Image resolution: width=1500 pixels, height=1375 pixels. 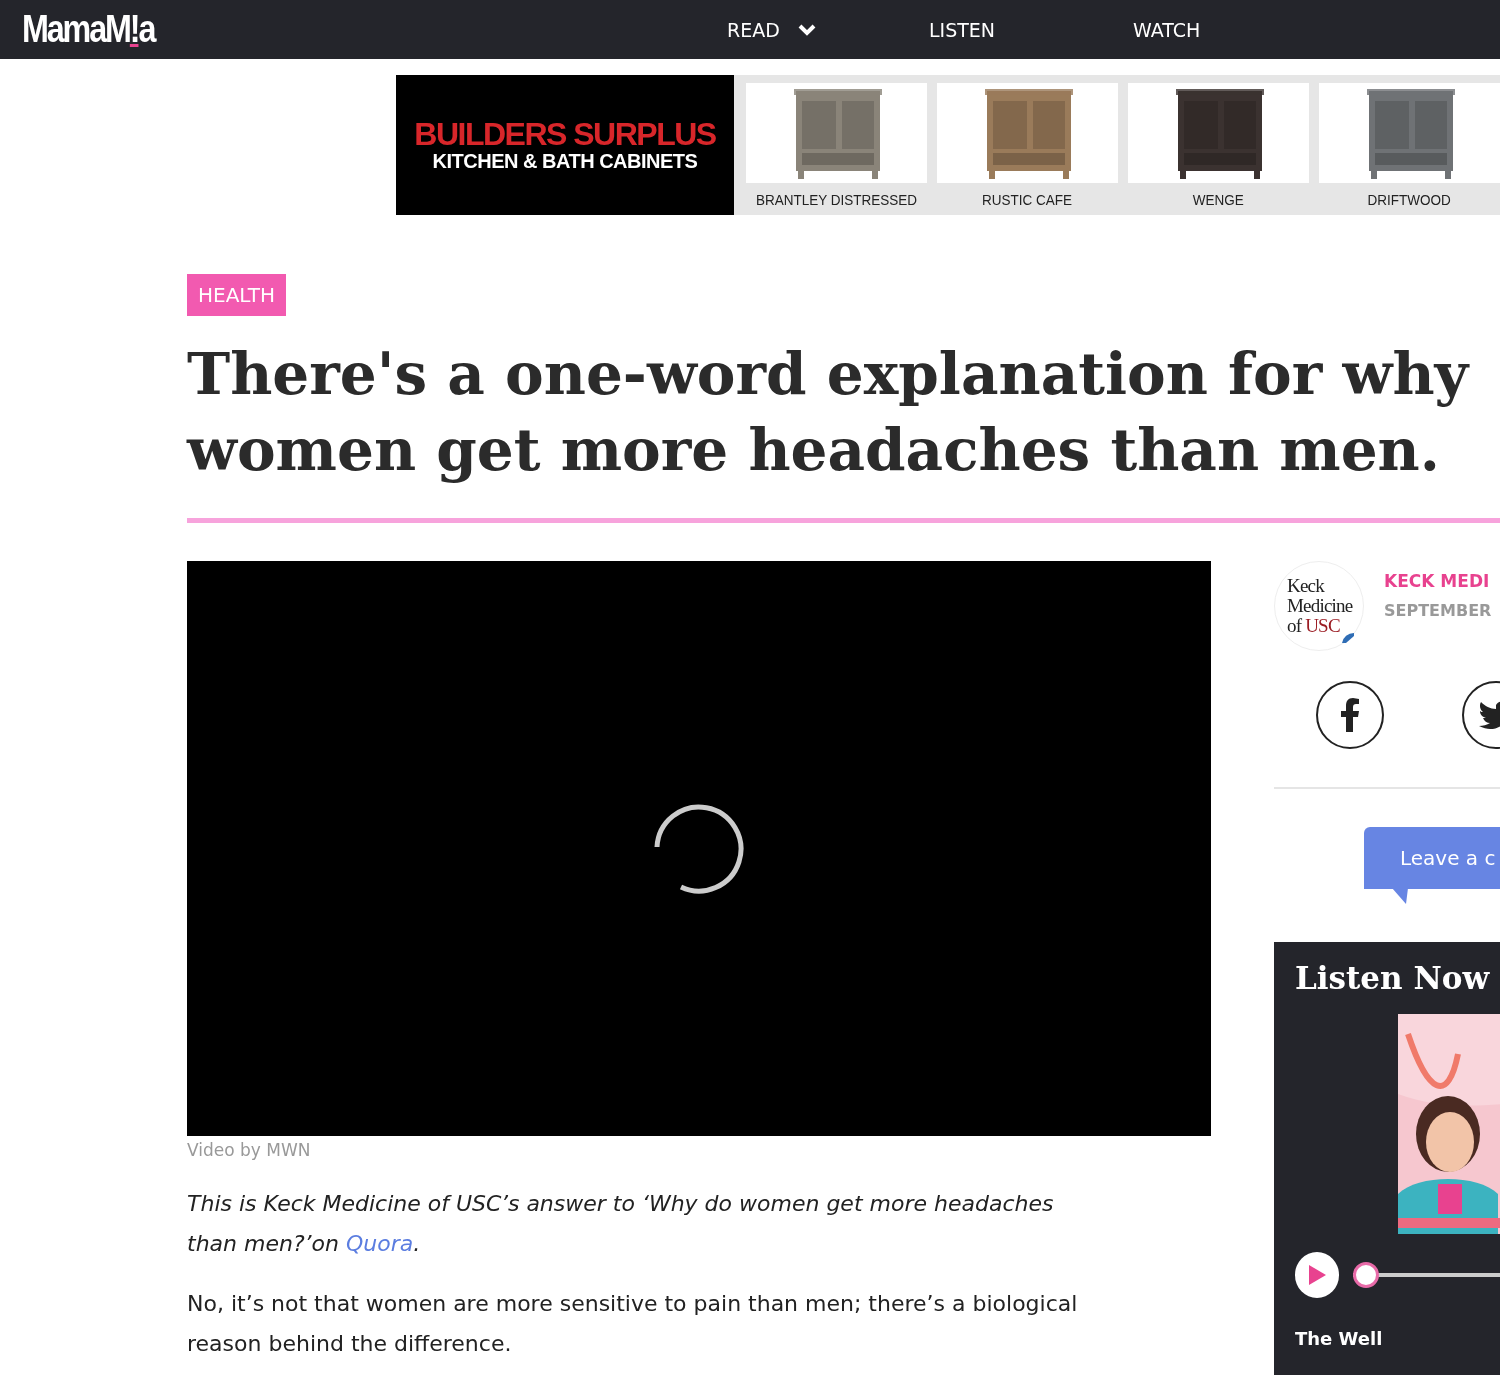 I want to click on verified-badge-icon, so click(x=1348, y=637).